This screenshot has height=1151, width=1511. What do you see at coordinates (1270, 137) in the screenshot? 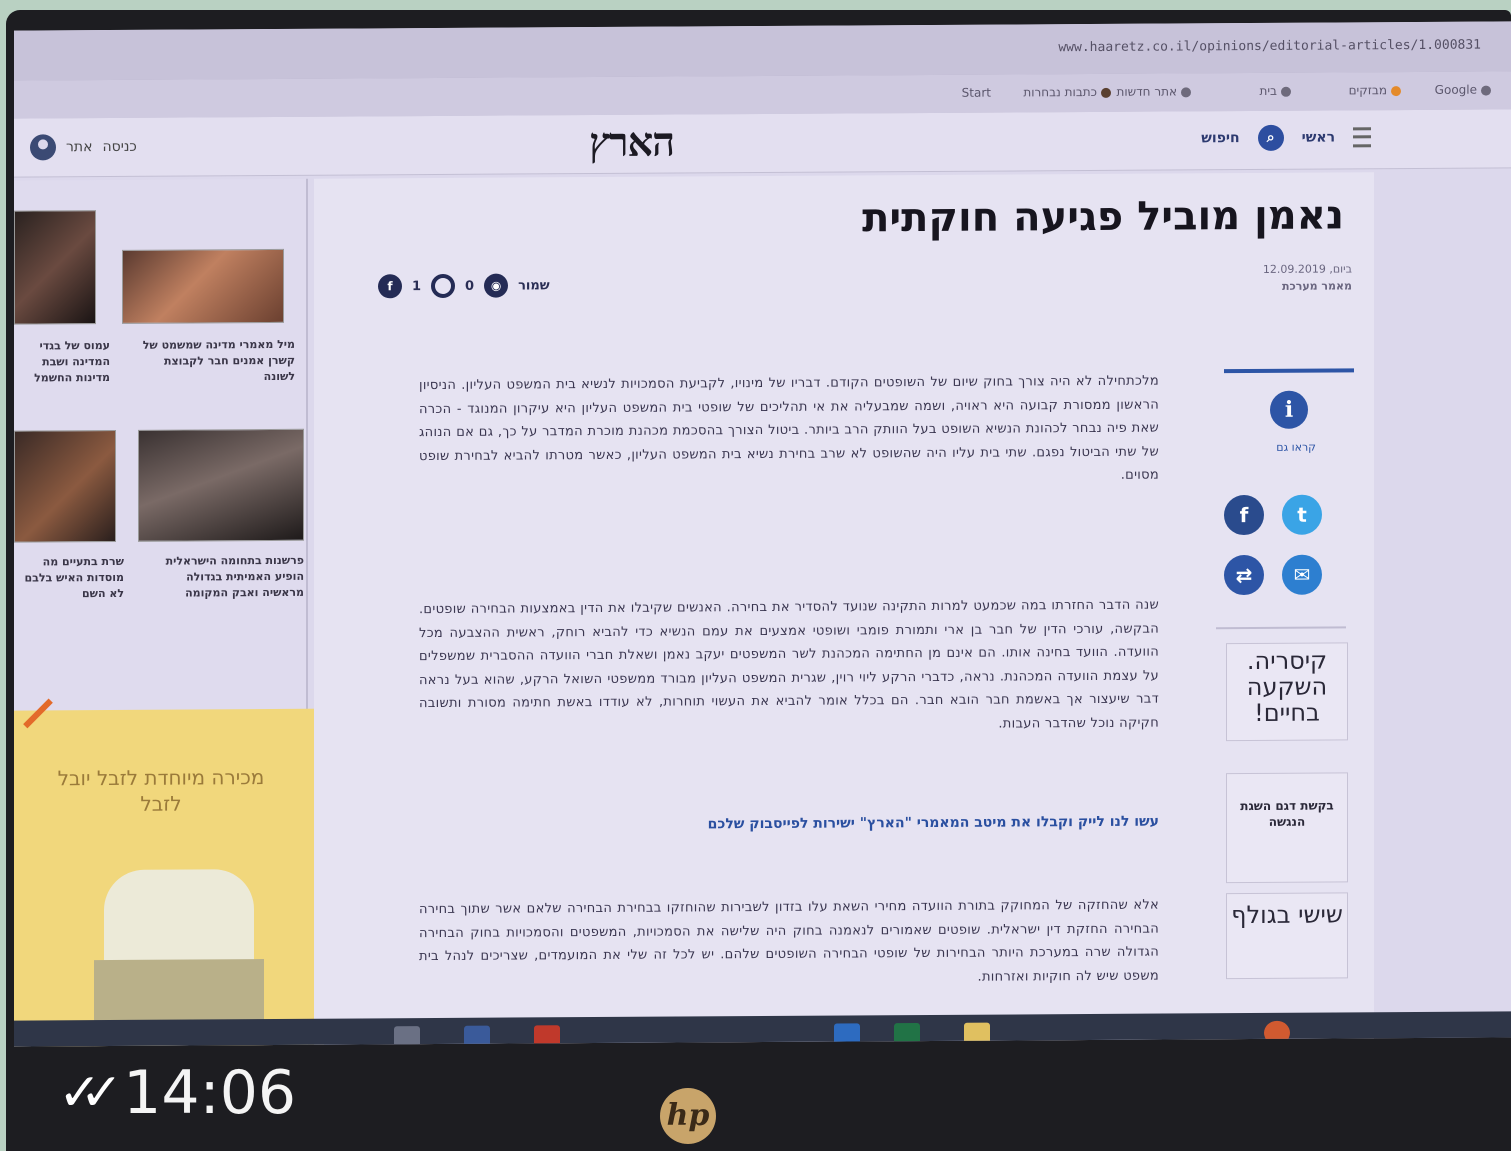
I see `search-icon: ⌕` at bounding box center [1270, 137].